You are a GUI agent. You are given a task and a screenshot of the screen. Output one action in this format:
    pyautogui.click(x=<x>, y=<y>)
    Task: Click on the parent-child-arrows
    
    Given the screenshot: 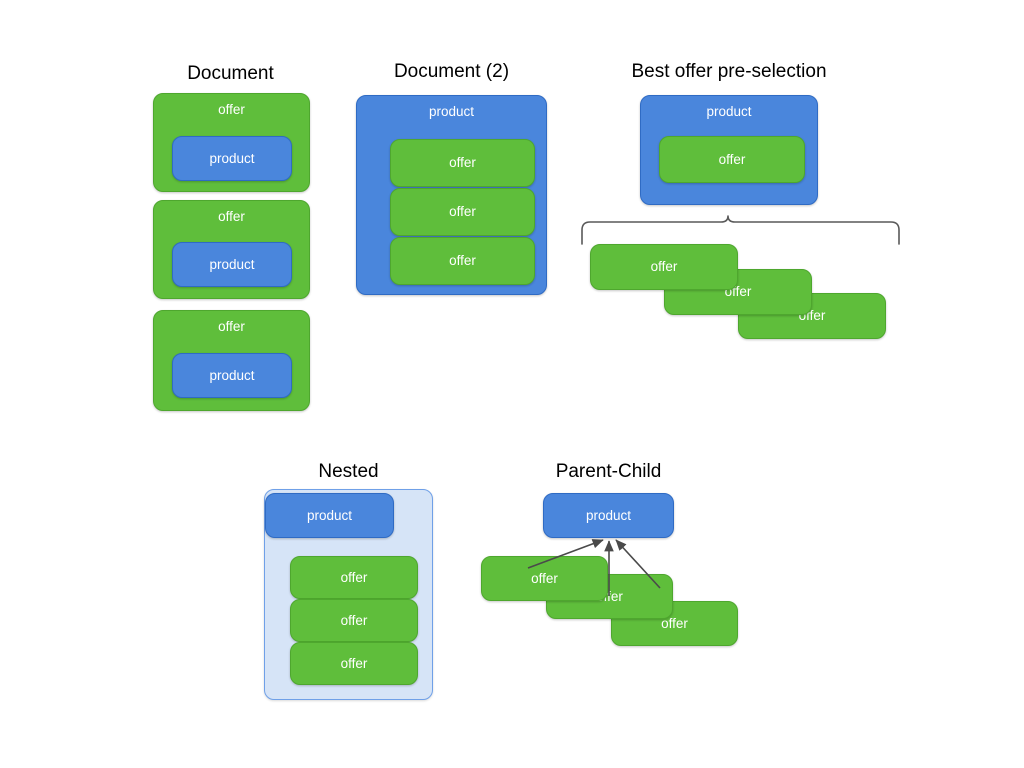 What is the action you would take?
    pyautogui.click(x=594, y=567)
    